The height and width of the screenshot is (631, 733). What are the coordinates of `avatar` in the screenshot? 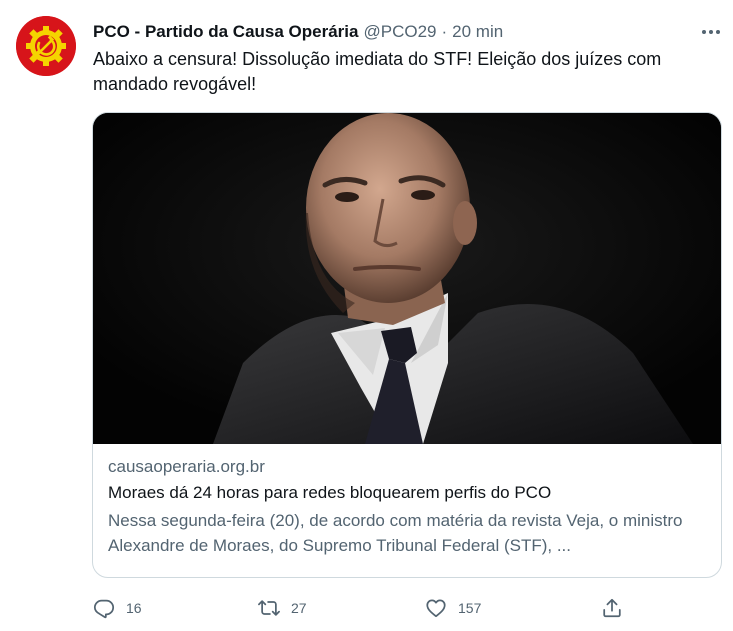 It's located at (46, 46).